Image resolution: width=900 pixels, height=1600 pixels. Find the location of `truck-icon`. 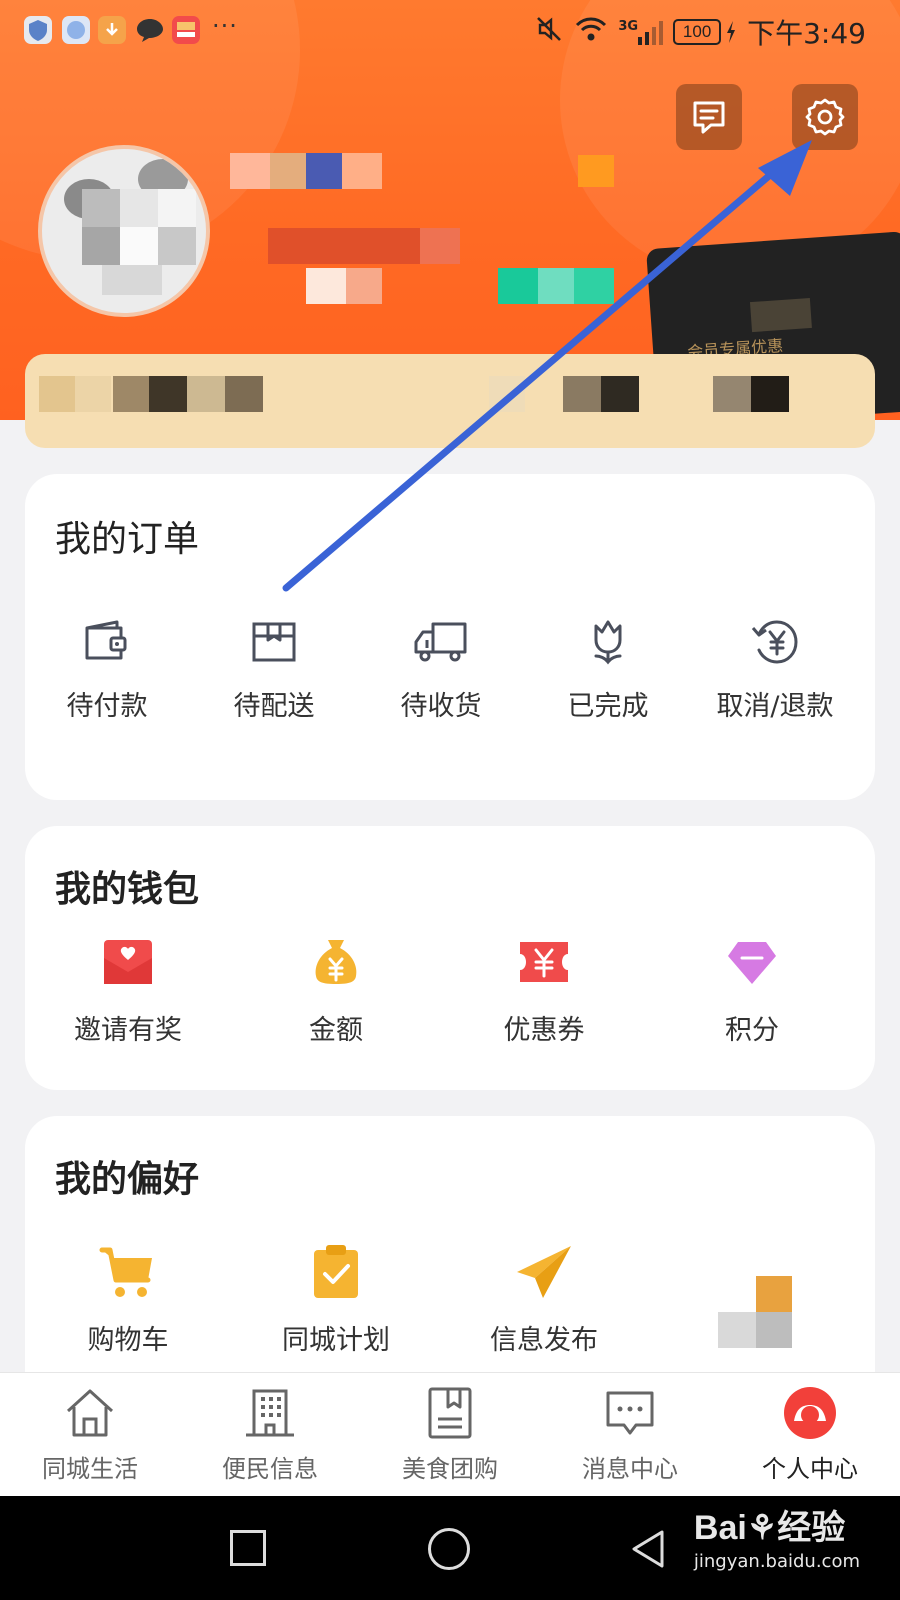

truck-icon is located at coordinates (440, 642).